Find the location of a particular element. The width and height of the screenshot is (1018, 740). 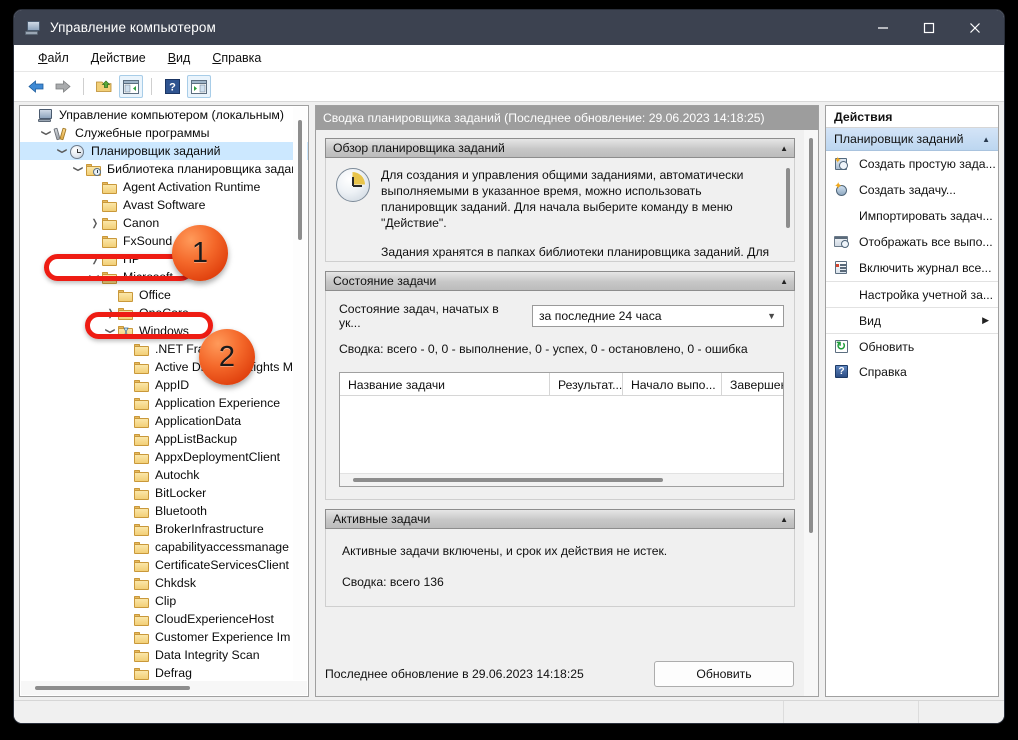

menu-item-view: Вид is located at coordinates (179, 58).